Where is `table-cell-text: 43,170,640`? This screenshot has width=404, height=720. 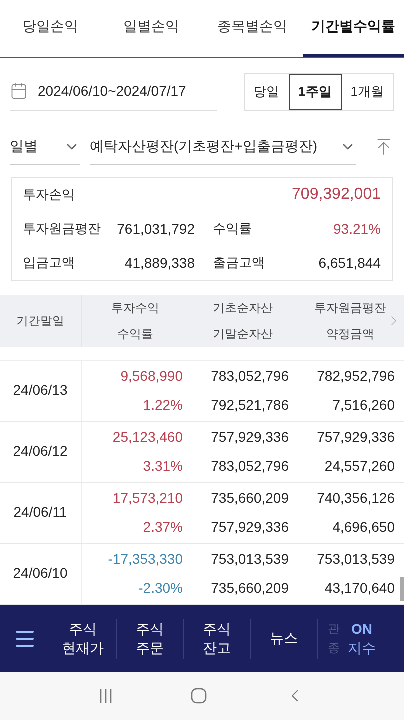
table-cell-text: 43,170,640 is located at coordinates (359, 588).